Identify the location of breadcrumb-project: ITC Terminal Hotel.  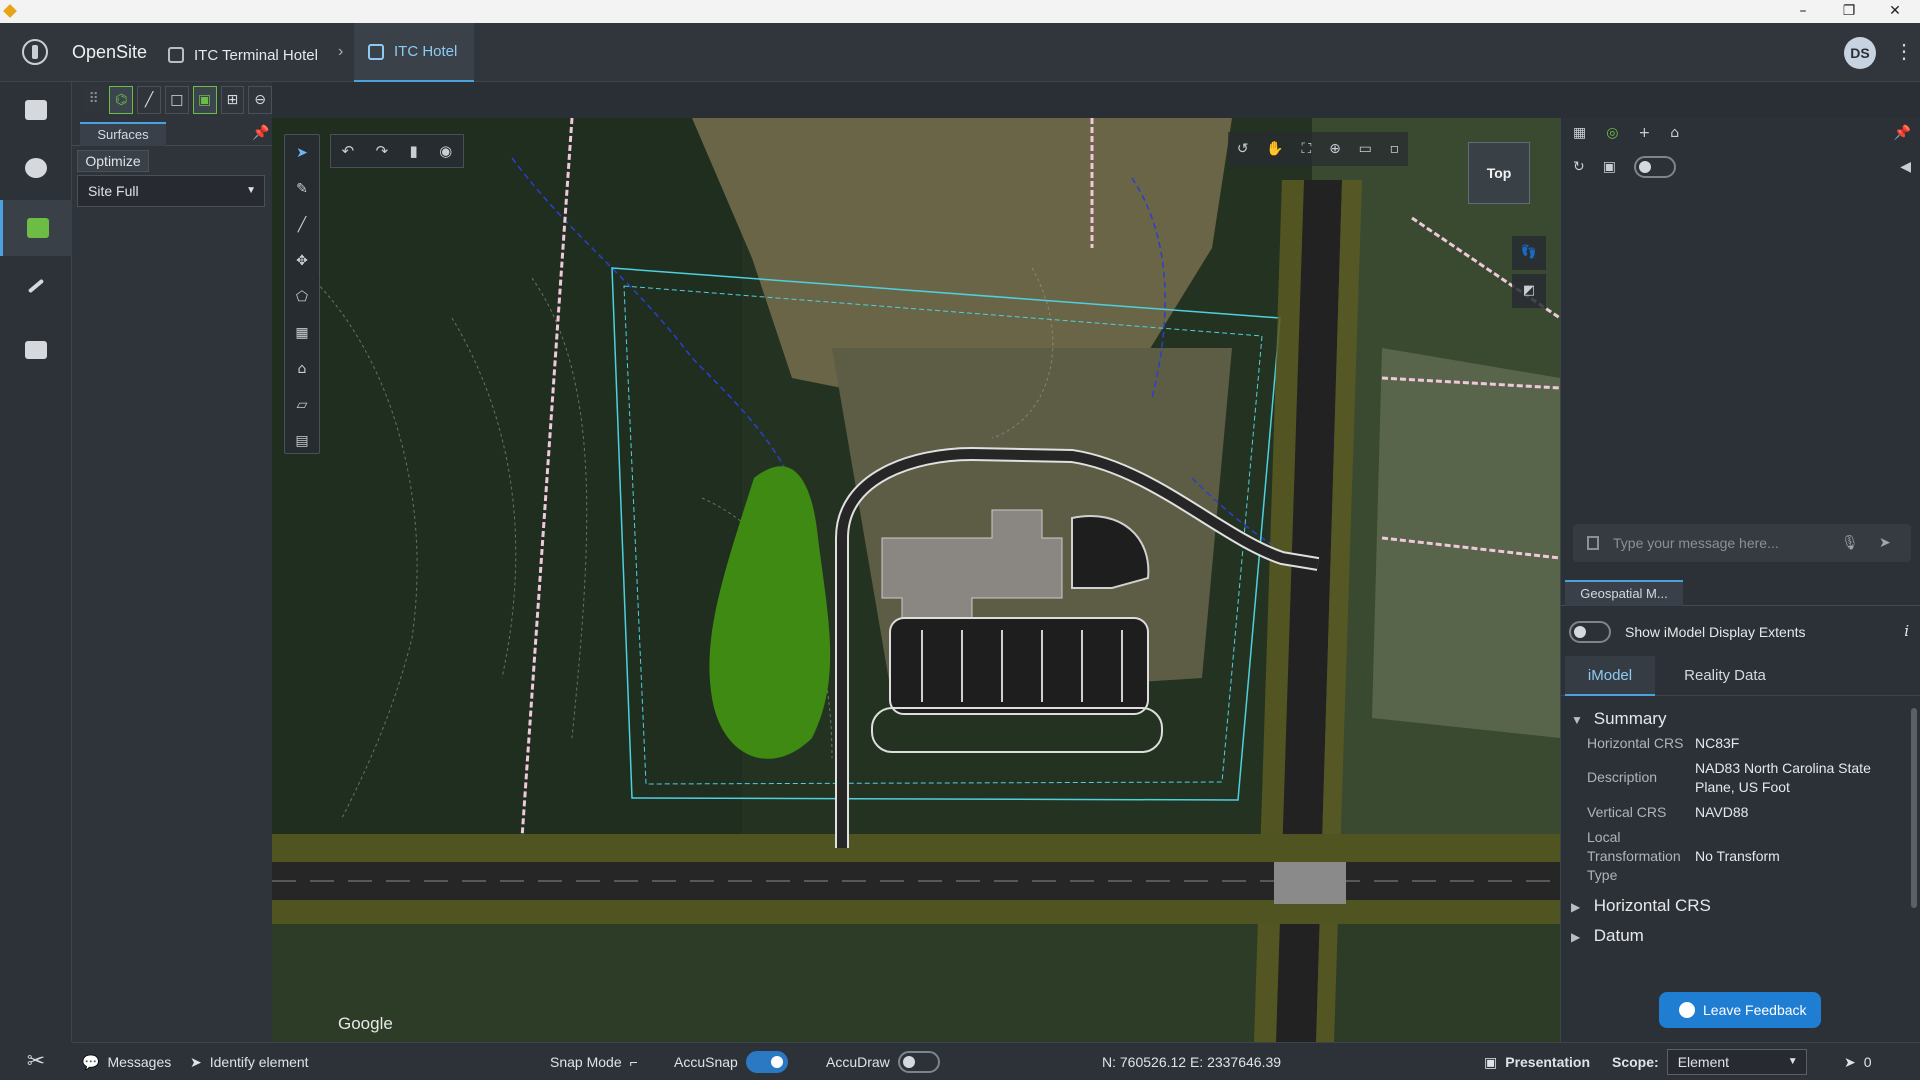
(243, 55).